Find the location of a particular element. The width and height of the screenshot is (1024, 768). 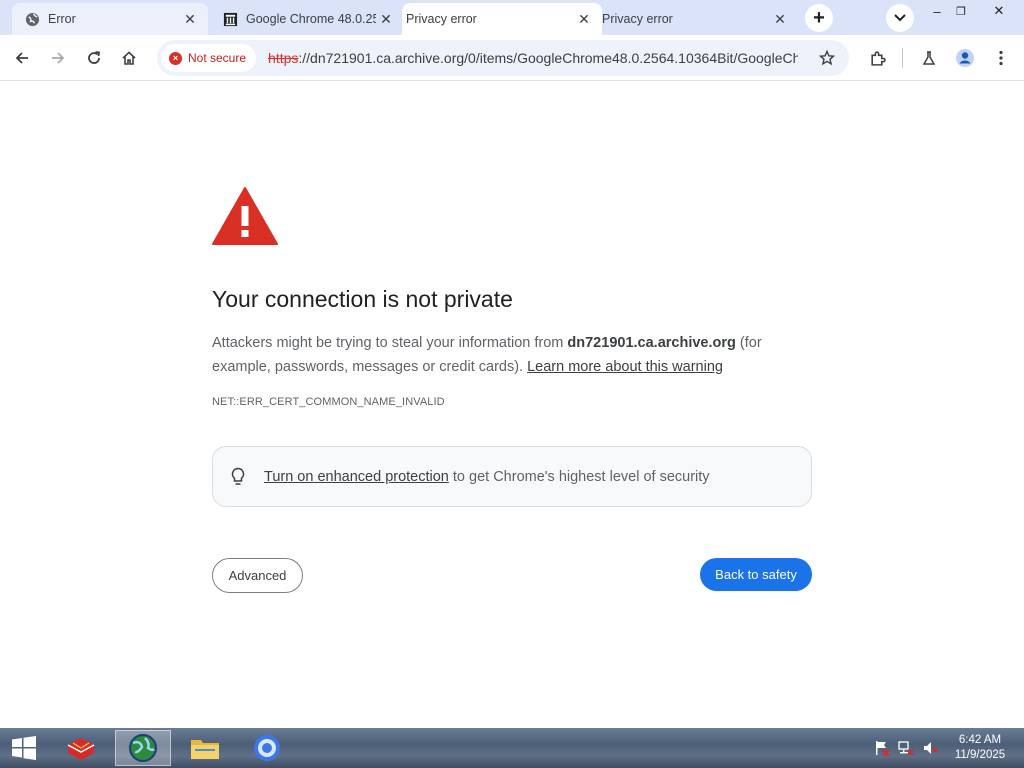

menu-button is located at coordinates (1001, 58).